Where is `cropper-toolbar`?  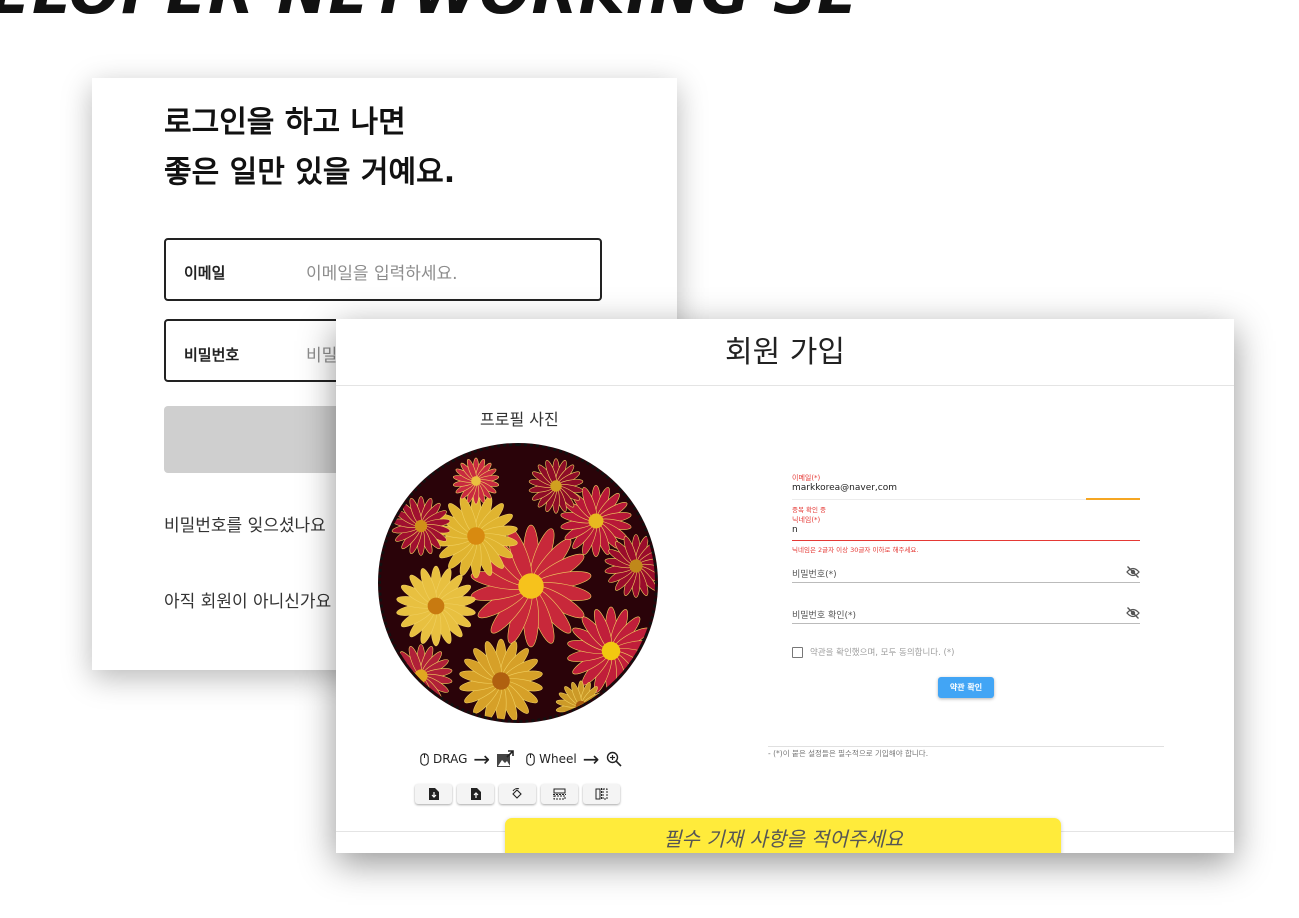 cropper-toolbar is located at coordinates (517, 794).